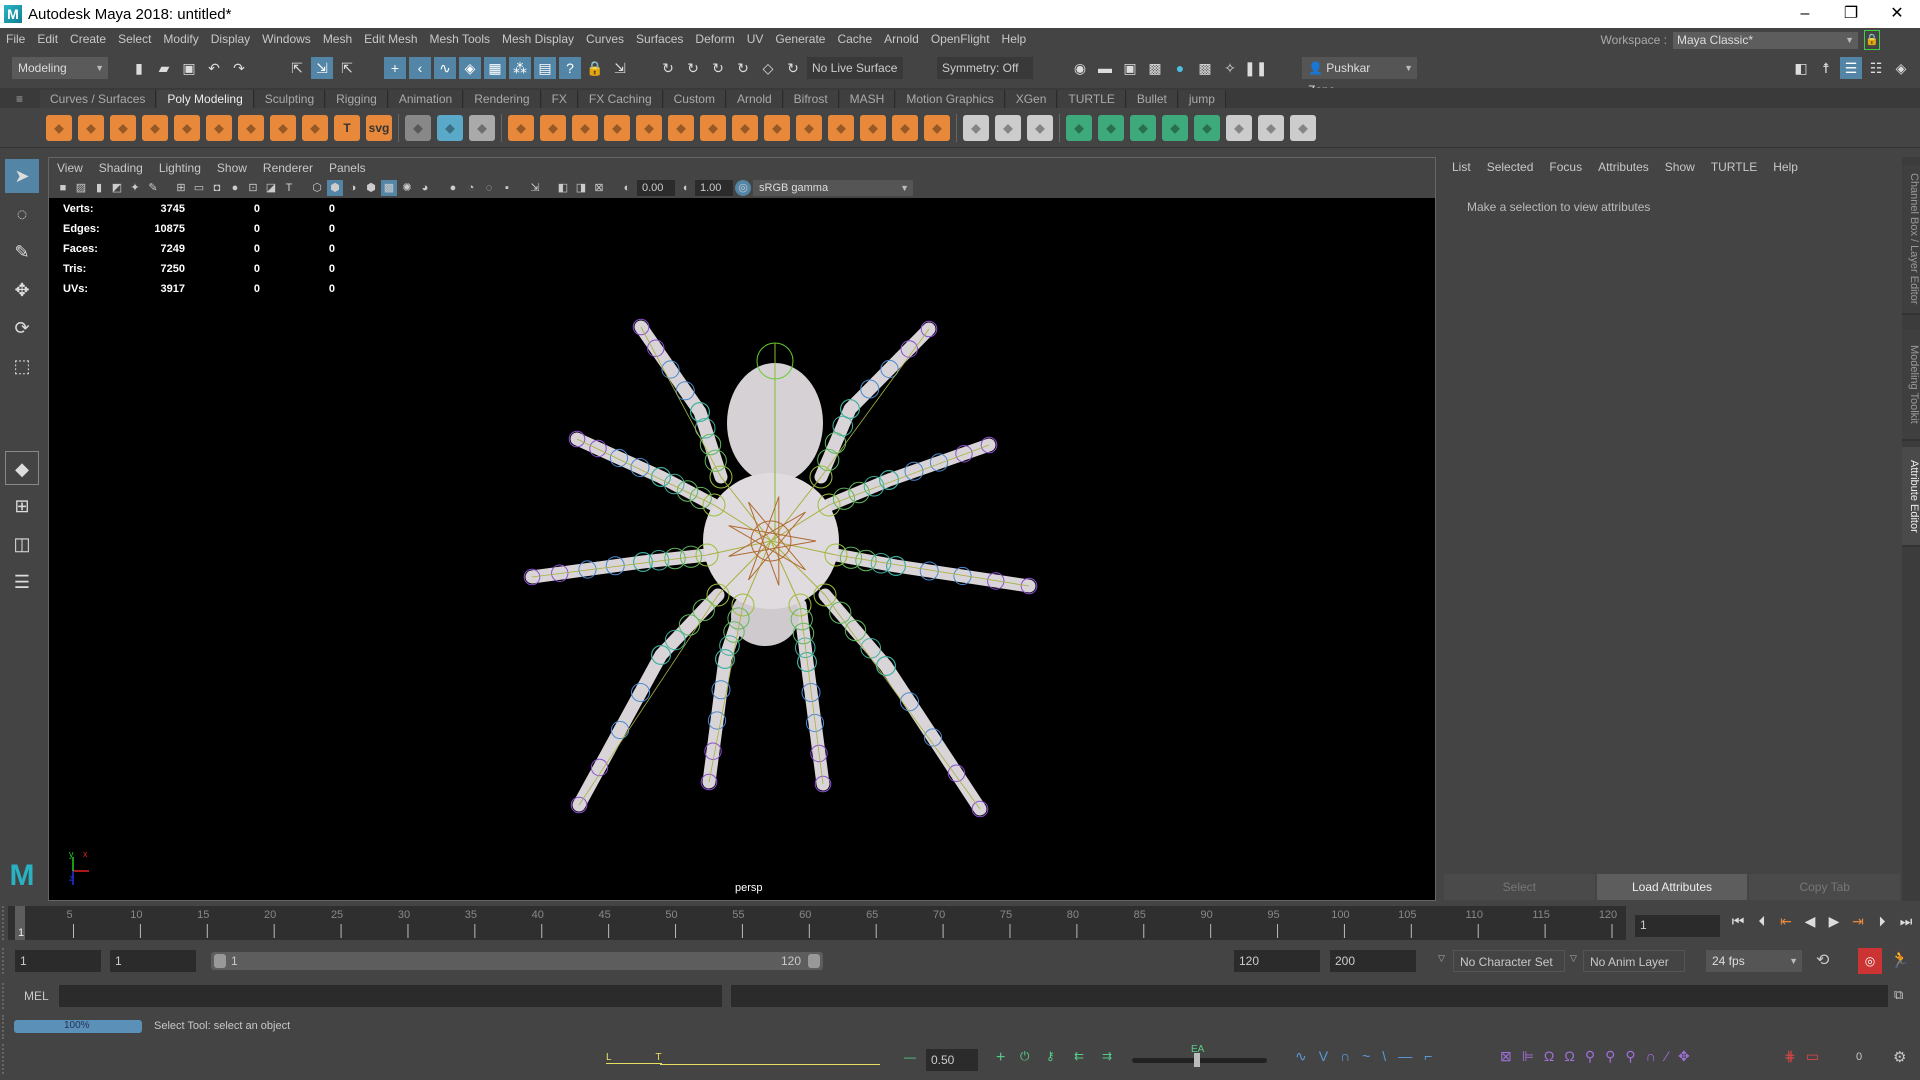 The image size is (1920, 1080). I want to click on anti-aliasing-icon: ◌, so click(489, 188).